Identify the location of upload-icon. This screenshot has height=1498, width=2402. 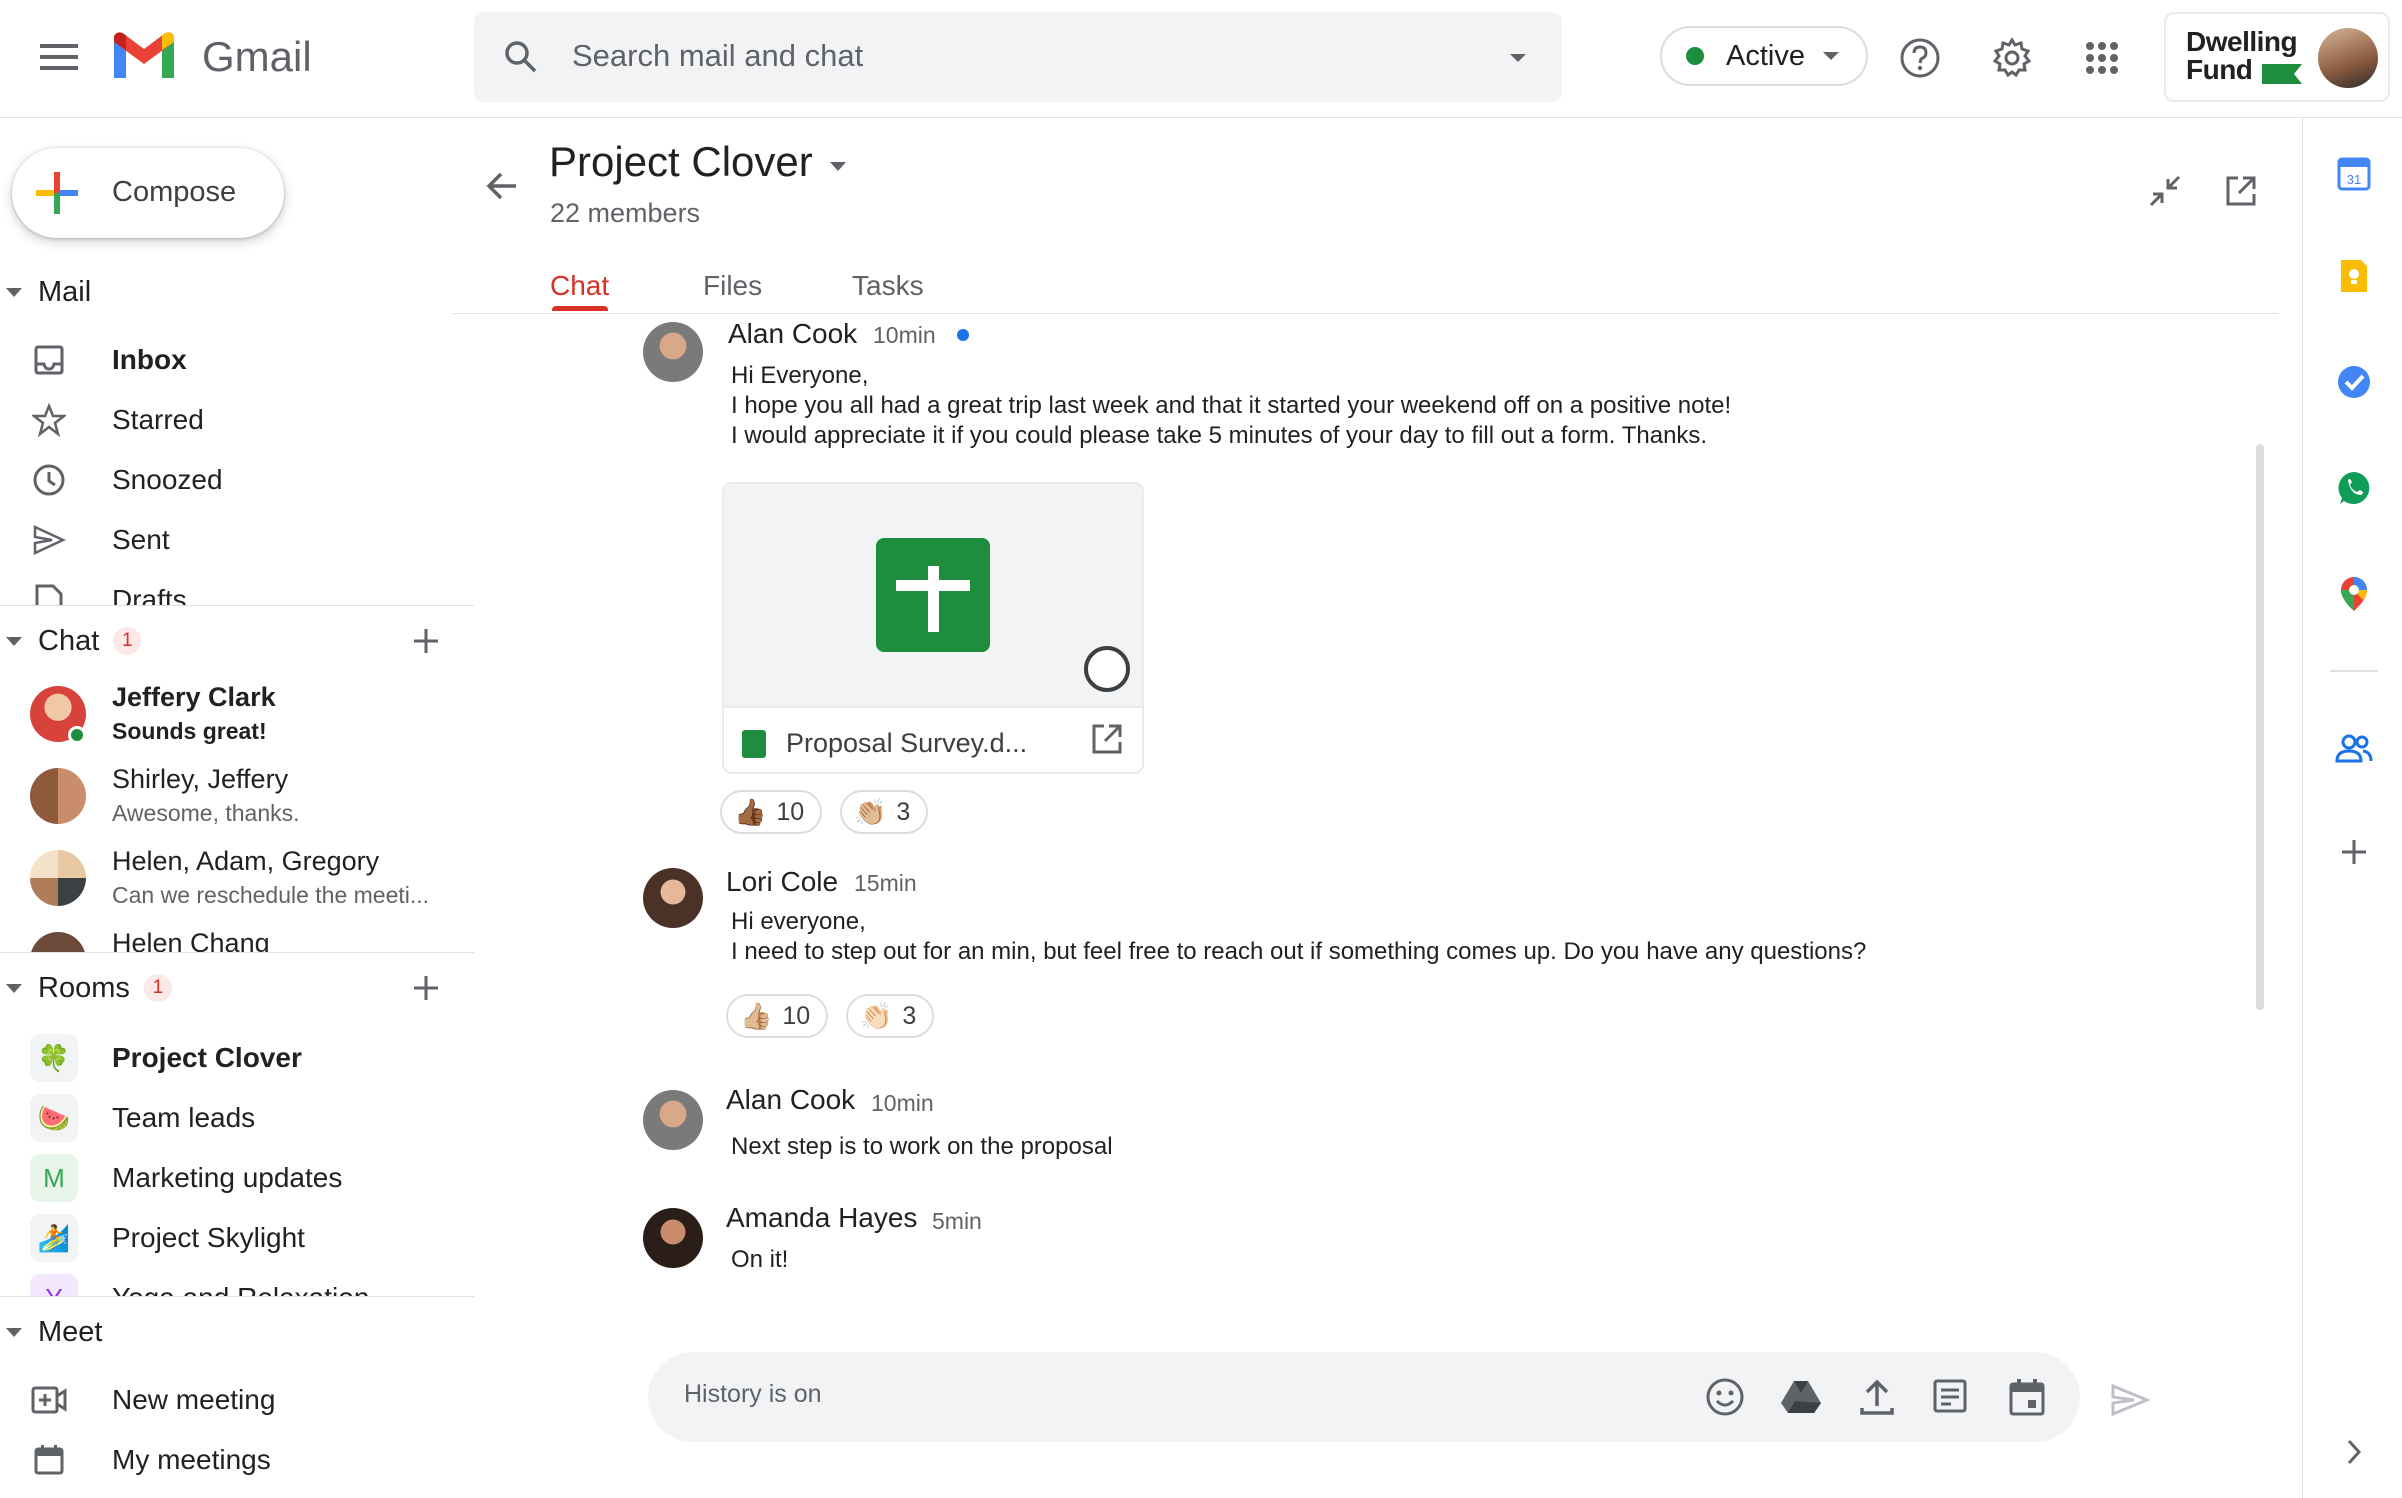
(1877, 1397).